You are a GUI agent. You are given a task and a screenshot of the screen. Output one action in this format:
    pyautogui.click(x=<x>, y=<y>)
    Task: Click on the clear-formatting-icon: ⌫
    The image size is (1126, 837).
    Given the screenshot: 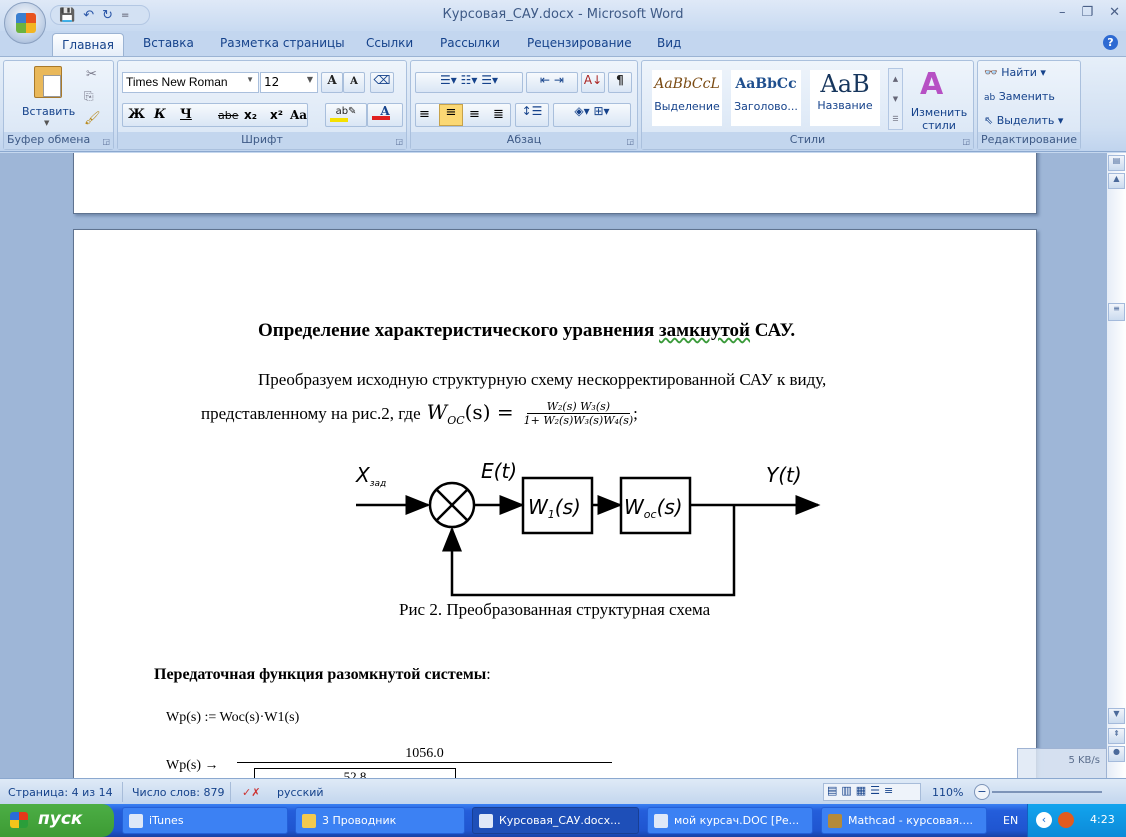 What is the action you would take?
    pyautogui.click(x=382, y=82)
    